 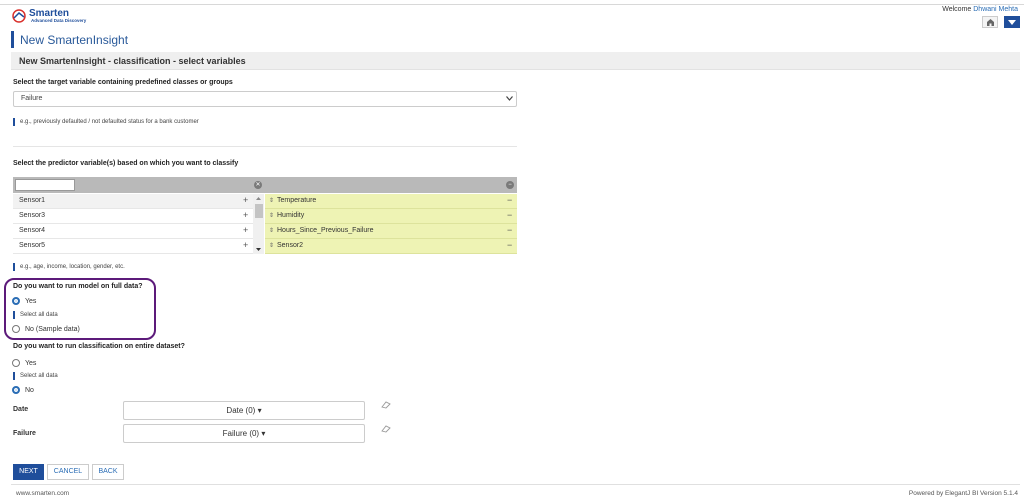 I want to click on list-item: ⇕ Humidity −, so click(x=391, y=216).